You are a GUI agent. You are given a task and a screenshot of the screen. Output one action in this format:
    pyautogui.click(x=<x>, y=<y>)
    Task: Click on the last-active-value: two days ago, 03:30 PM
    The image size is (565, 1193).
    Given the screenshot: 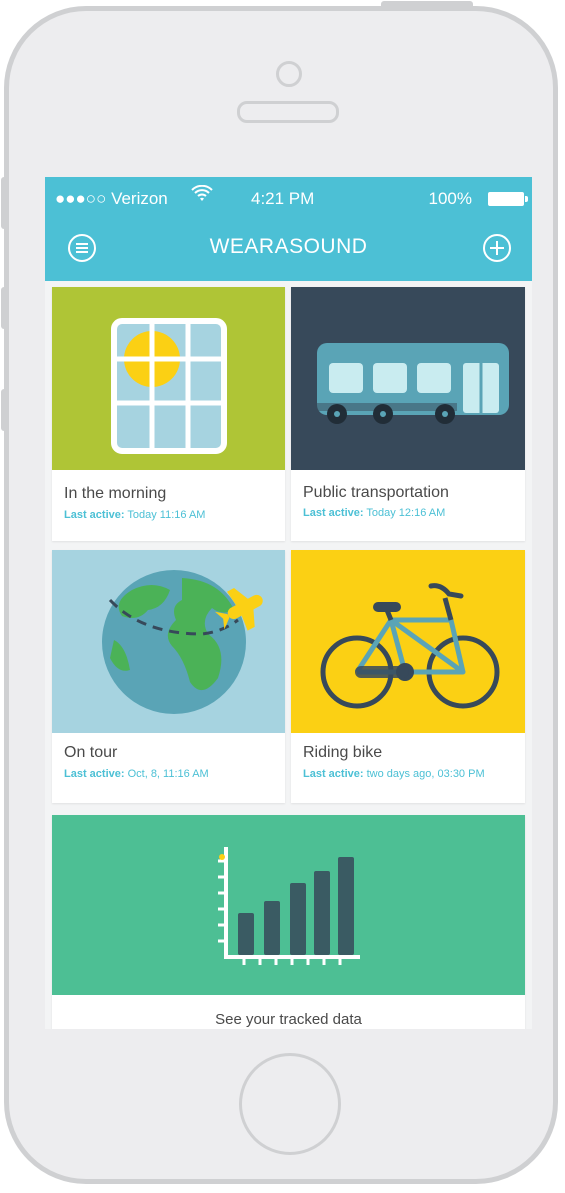 What is the action you would take?
    pyautogui.click(x=425, y=774)
    